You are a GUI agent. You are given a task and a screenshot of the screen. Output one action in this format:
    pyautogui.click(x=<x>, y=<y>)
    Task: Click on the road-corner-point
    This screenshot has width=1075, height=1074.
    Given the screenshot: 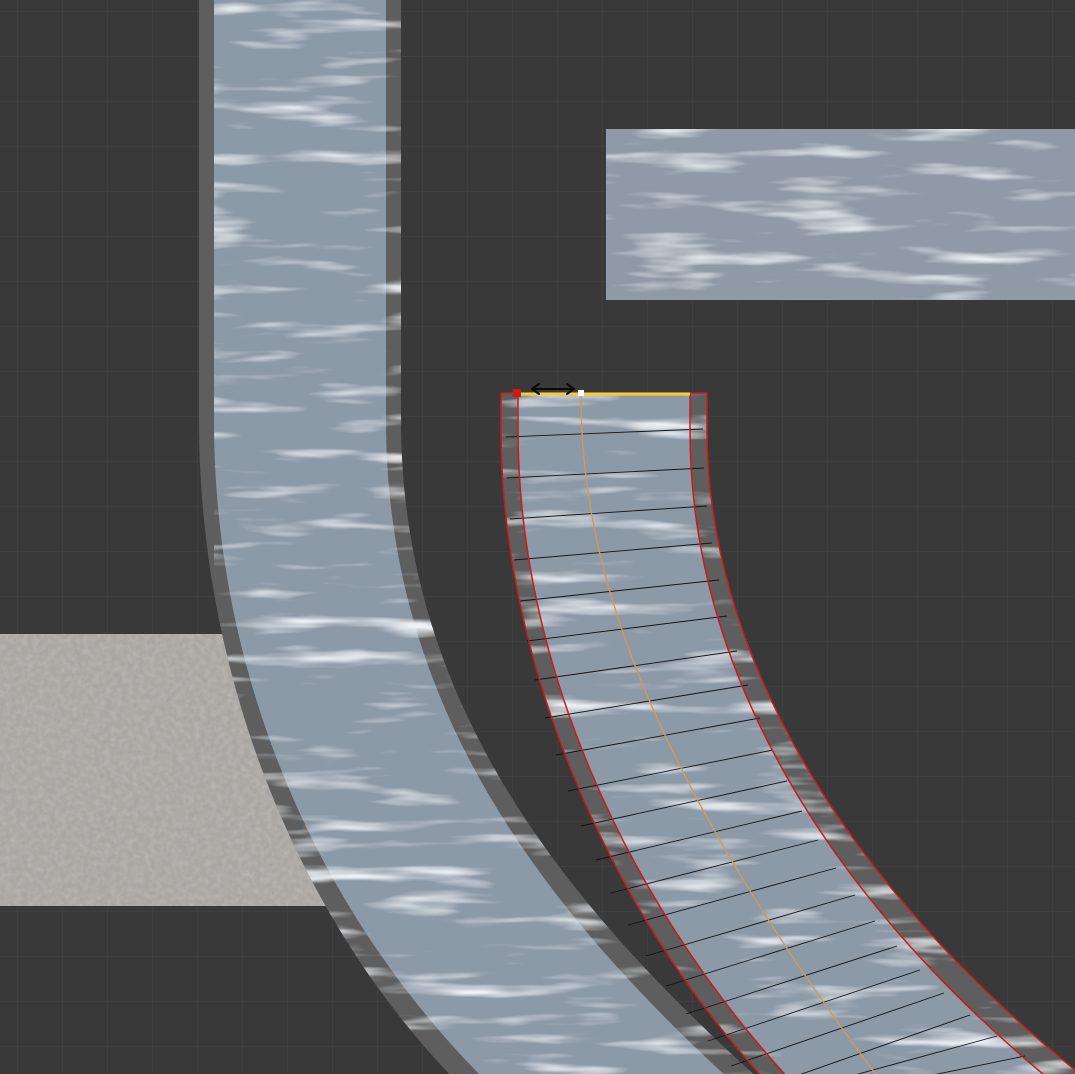 What is the action you would take?
    pyautogui.click(x=517, y=393)
    